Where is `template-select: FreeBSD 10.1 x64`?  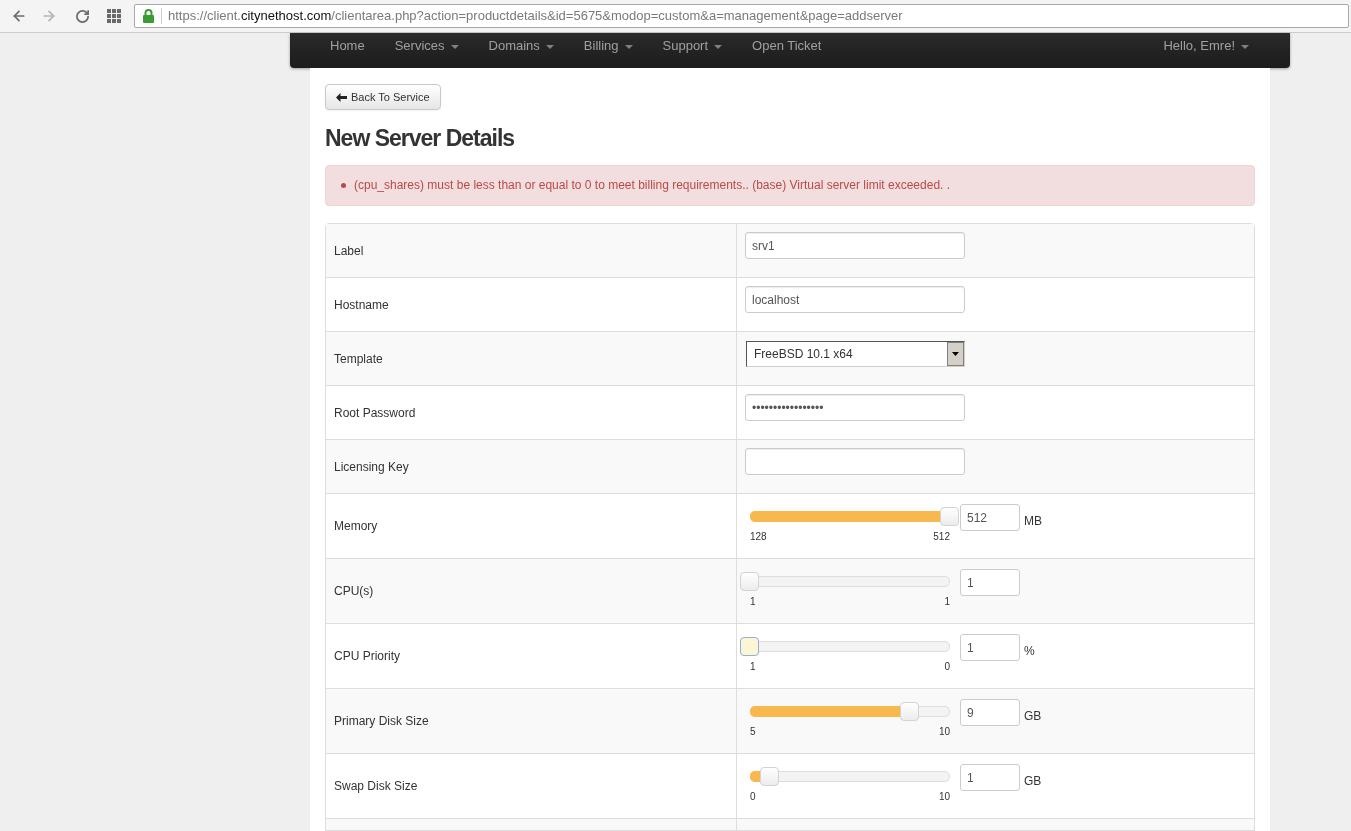
template-select: FreeBSD 10.1 x64 is located at coordinates (855, 354).